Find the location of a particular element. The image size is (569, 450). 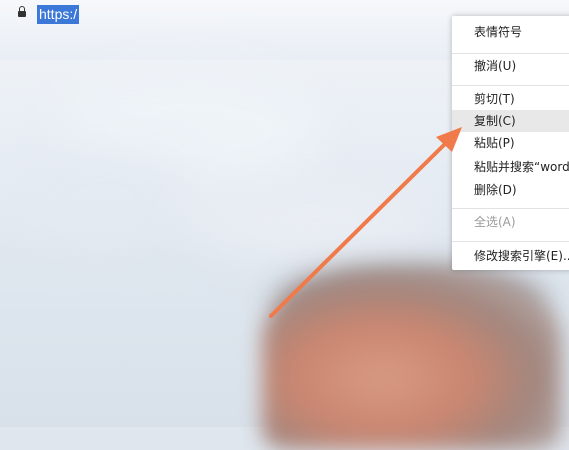

arrow-shaft is located at coordinates (361, 226).